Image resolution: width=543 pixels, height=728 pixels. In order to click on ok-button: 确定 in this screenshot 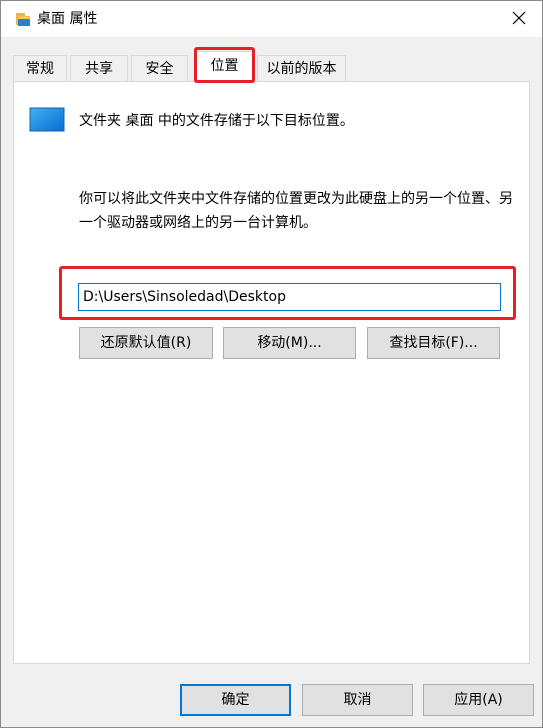, I will do `click(235, 700)`.